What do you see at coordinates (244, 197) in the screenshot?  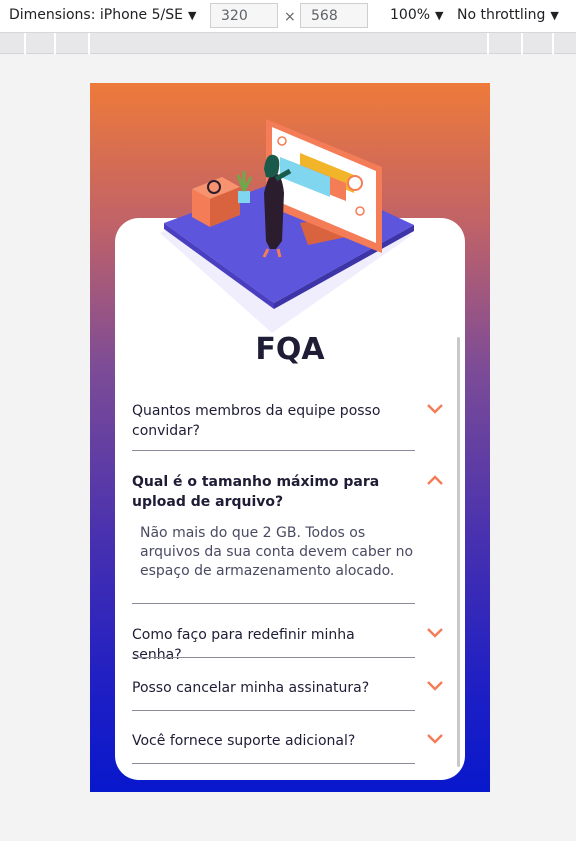 I see `plant-pot` at bounding box center [244, 197].